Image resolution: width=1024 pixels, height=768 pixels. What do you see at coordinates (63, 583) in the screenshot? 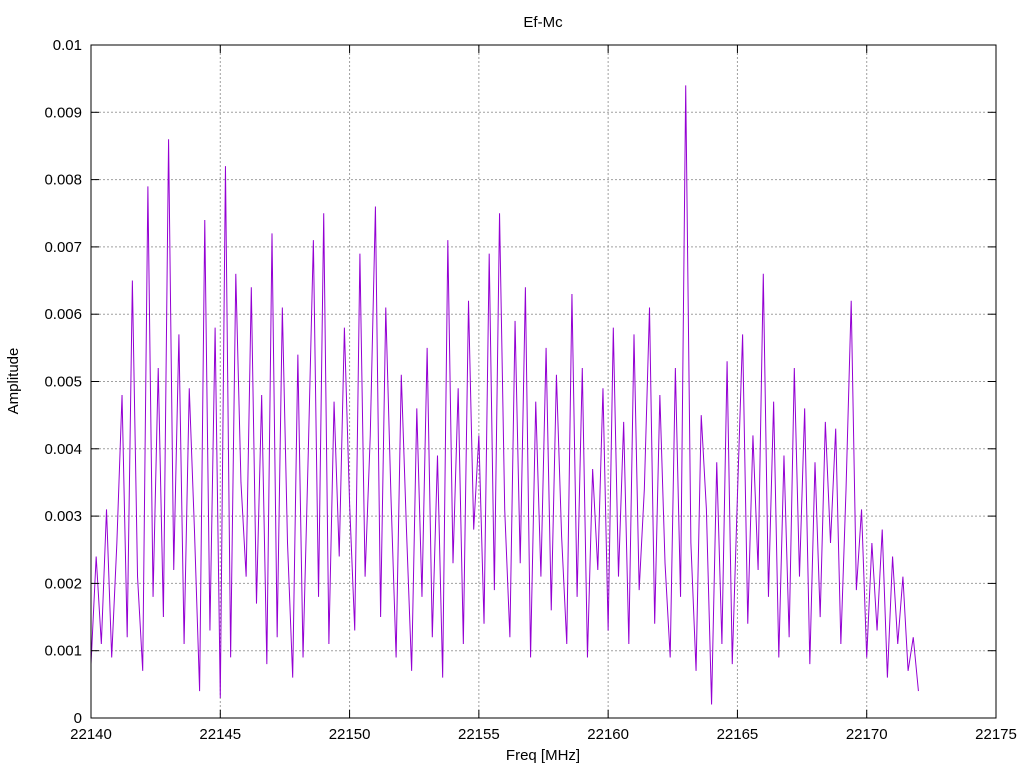
I see `y-tick-label: 0.002` at bounding box center [63, 583].